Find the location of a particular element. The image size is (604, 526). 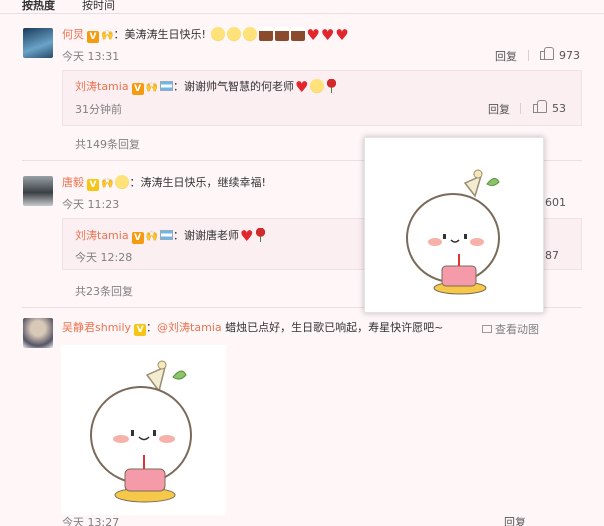

comment-gif-image is located at coordinates (143, 430).